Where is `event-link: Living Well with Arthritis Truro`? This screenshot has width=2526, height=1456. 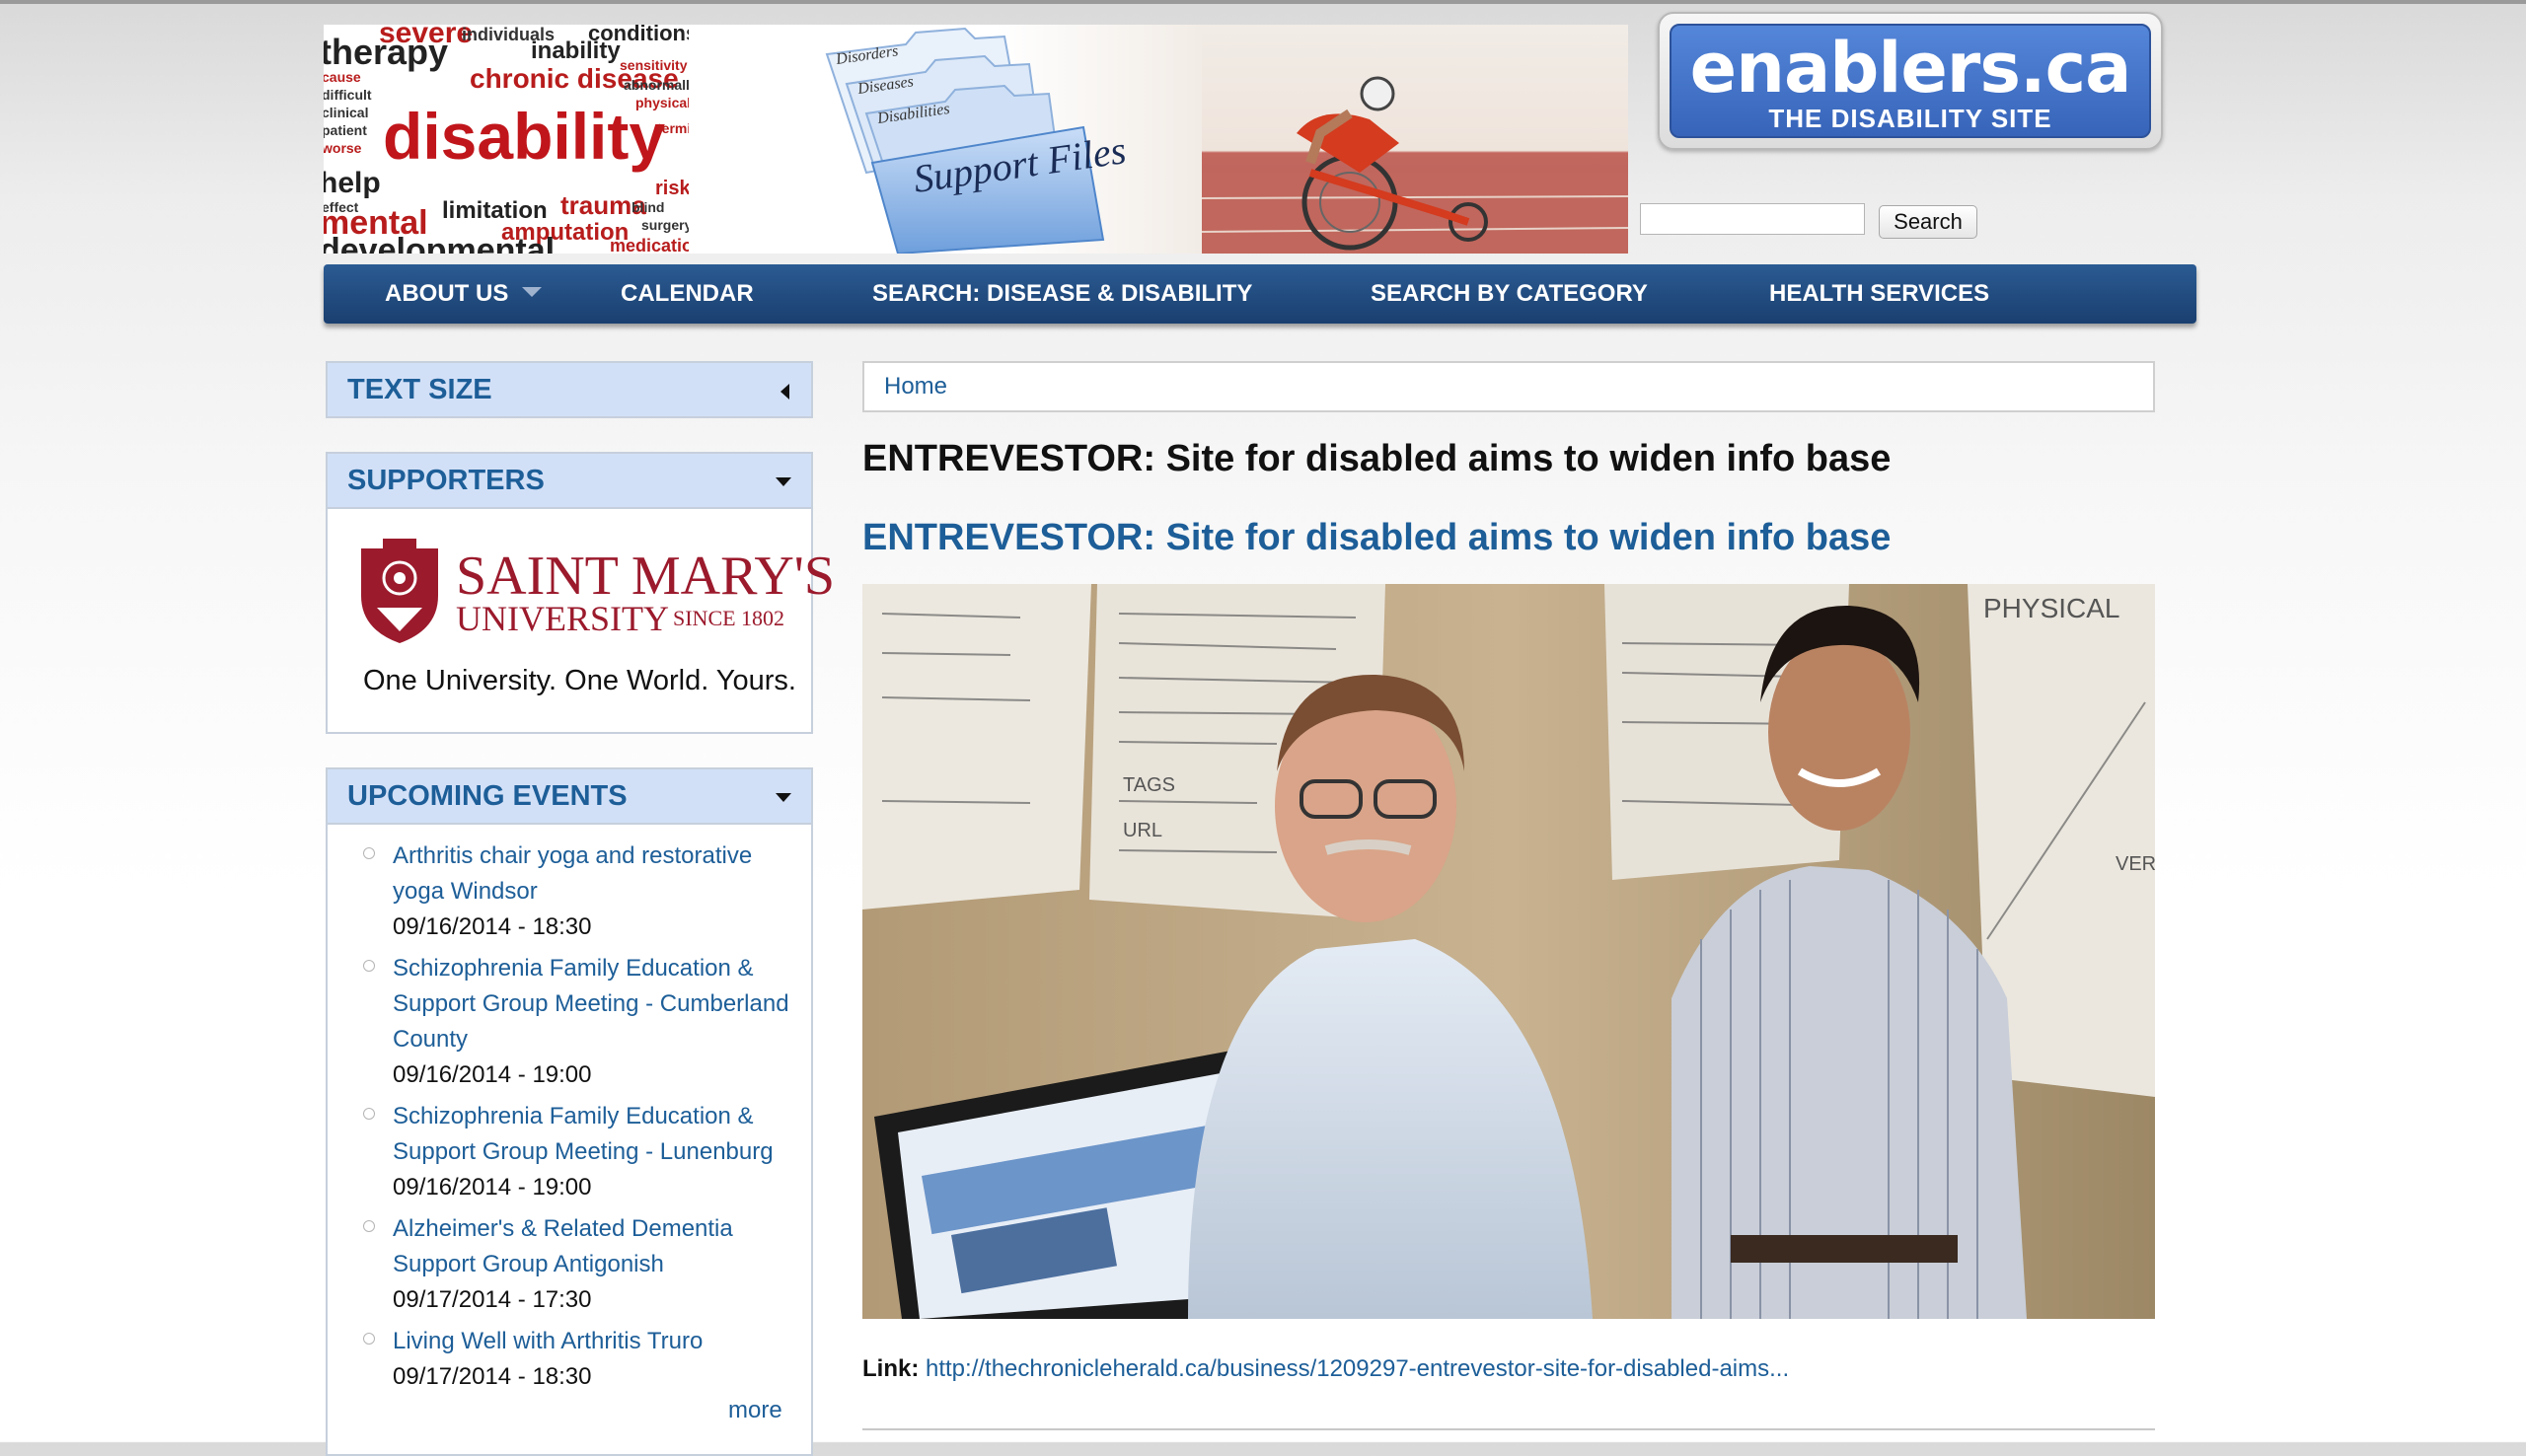
event-link: Living Well with Arthritis Truro is located at coordinates (595, 1341).